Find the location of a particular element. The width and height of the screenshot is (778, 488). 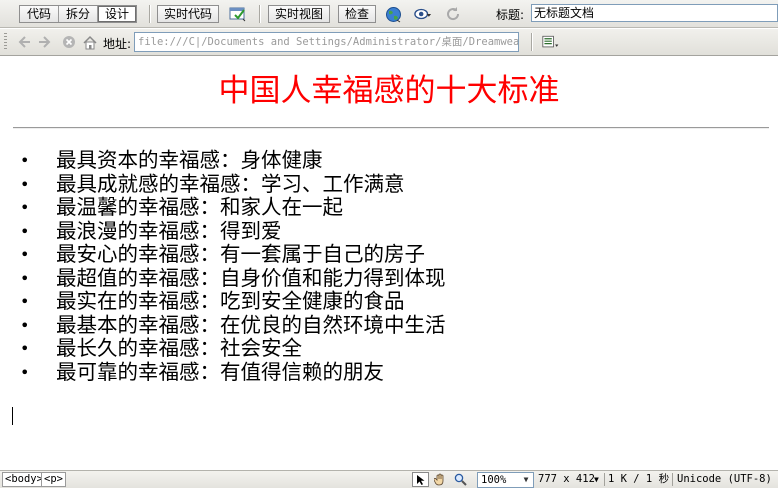

visual-aids-icon is located at coordinates (423, 14).